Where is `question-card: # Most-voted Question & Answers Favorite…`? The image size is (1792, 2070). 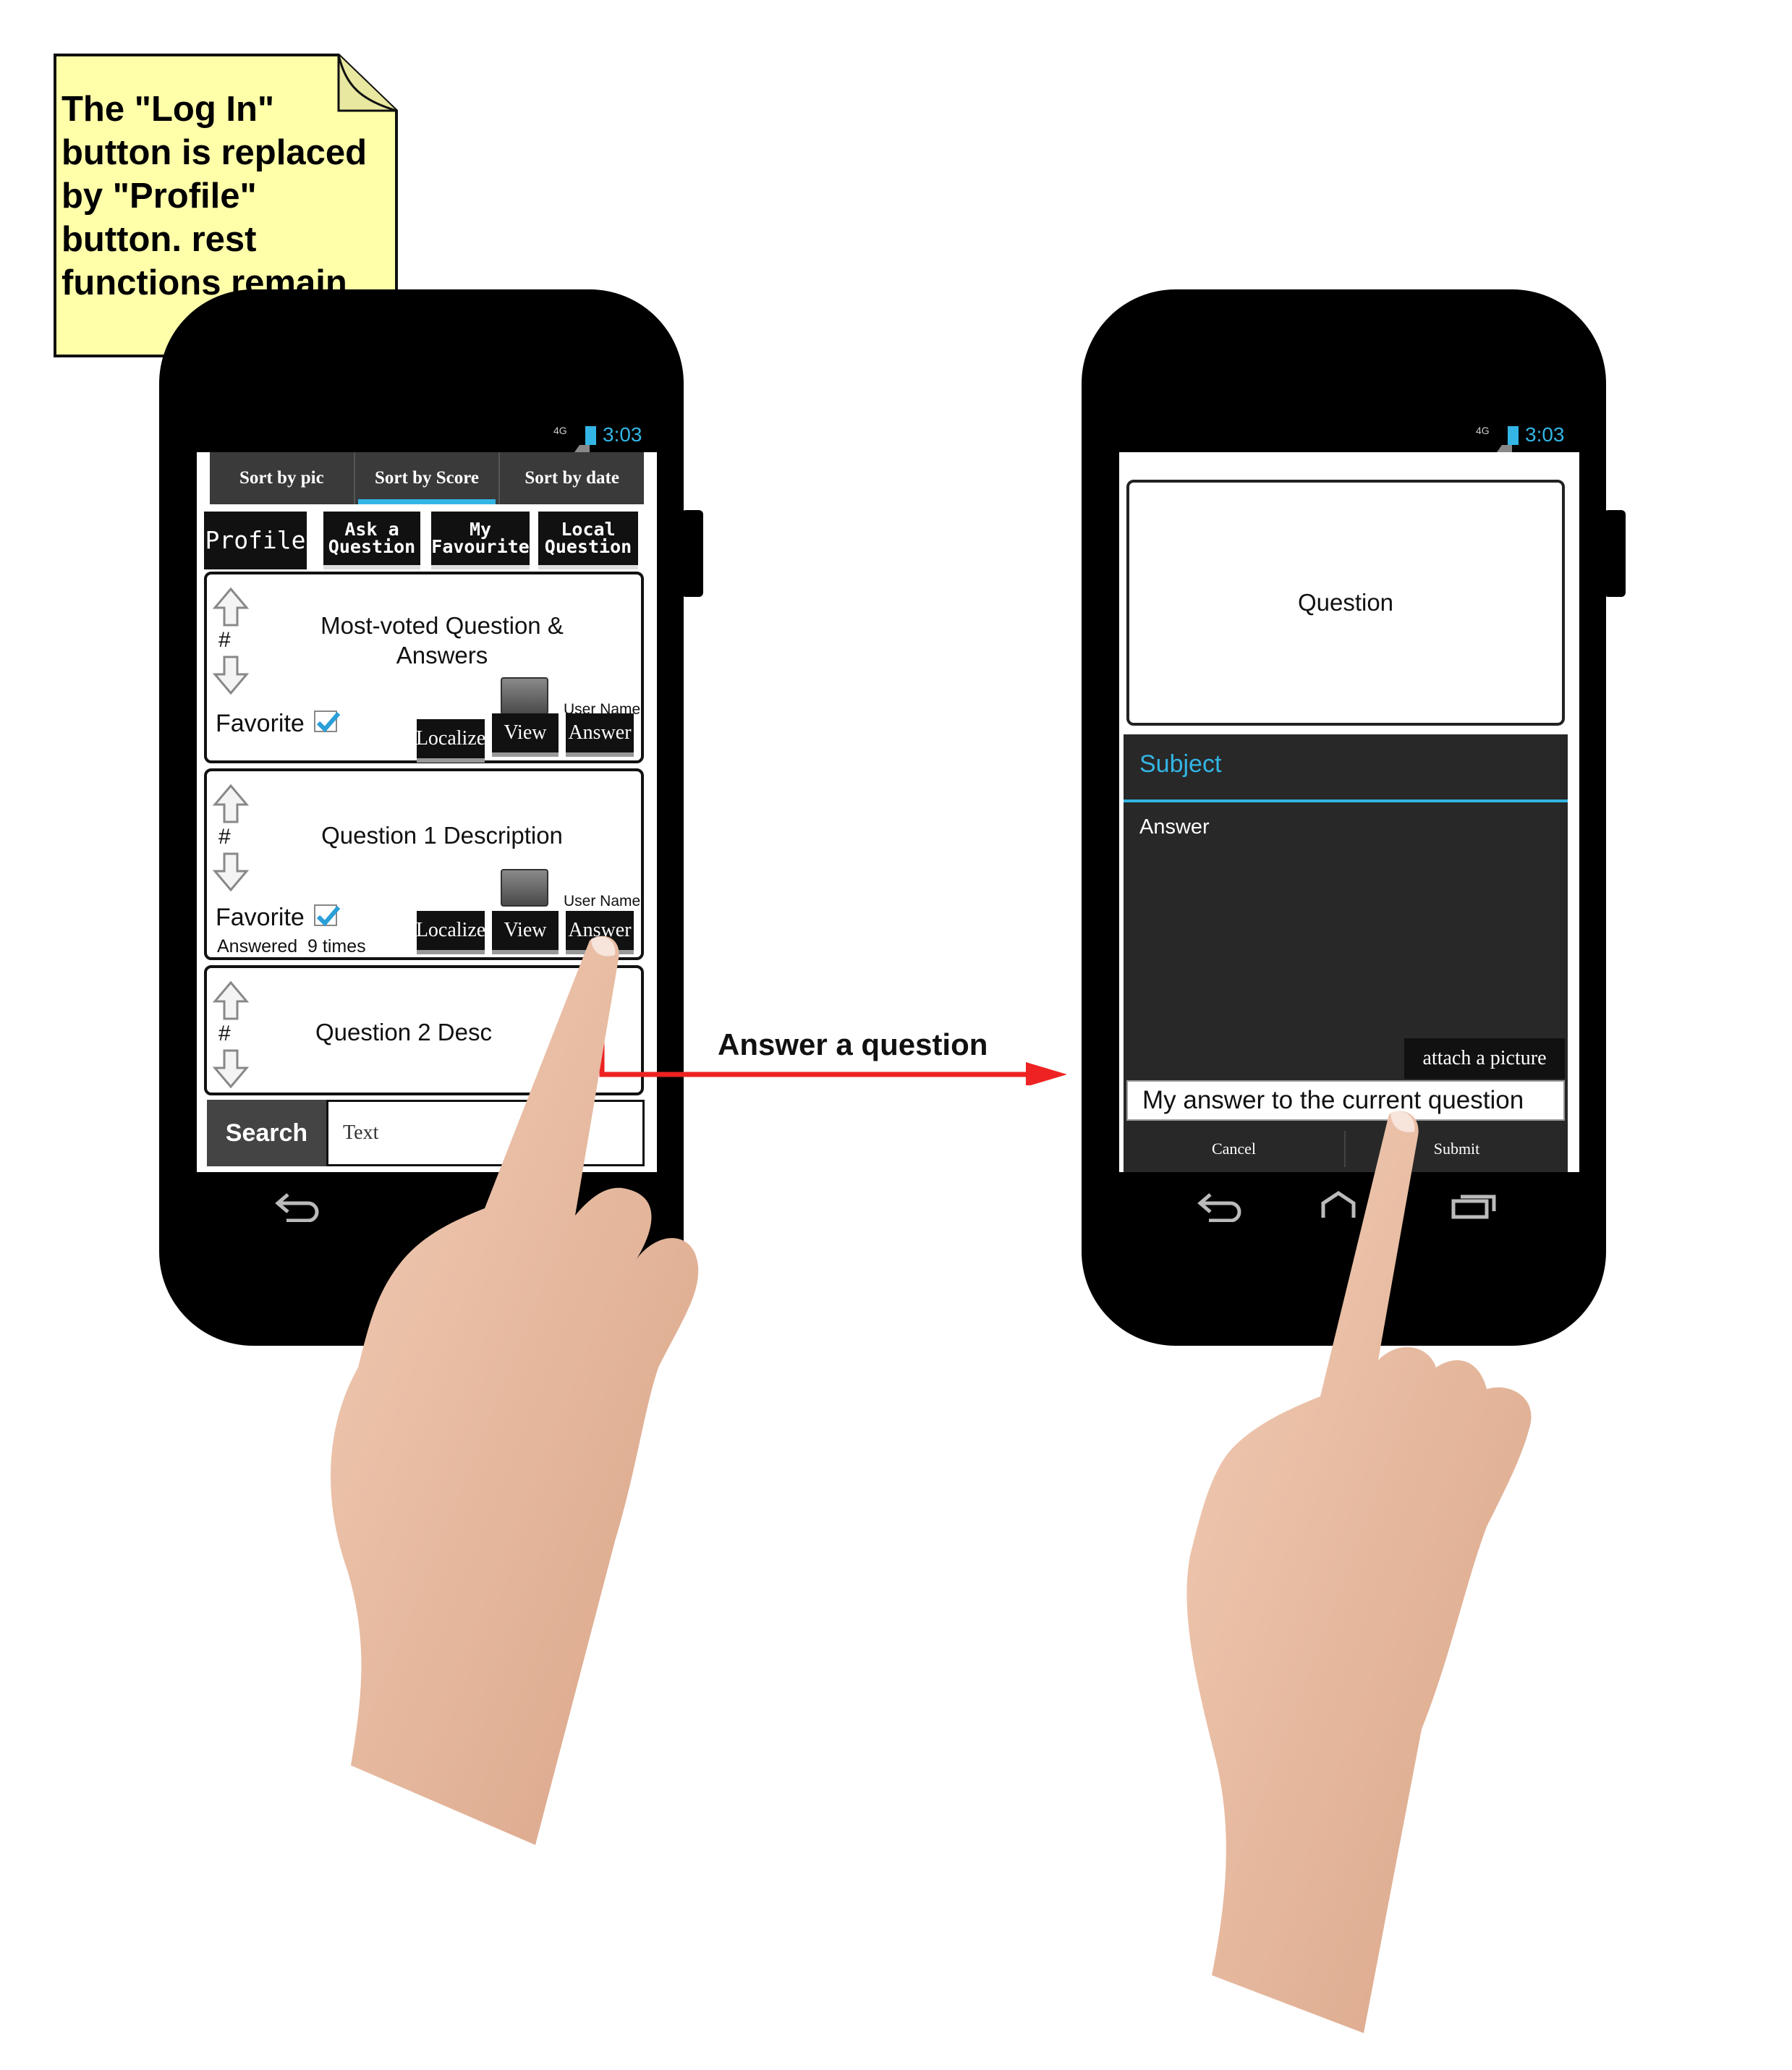
question-card: # Most-voted Question & Answers Favorite… is located at coordinates (424, 667).